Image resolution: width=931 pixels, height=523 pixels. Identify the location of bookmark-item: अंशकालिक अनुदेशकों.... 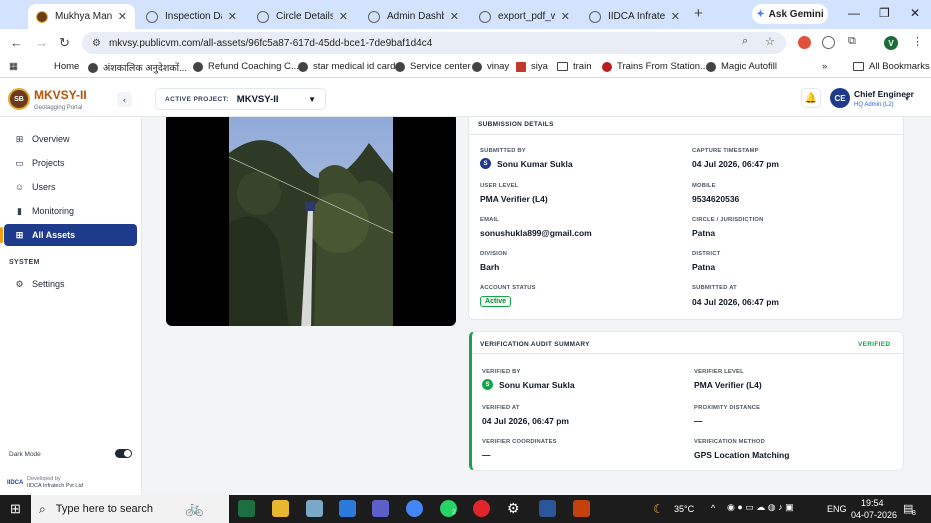
(137, 67).